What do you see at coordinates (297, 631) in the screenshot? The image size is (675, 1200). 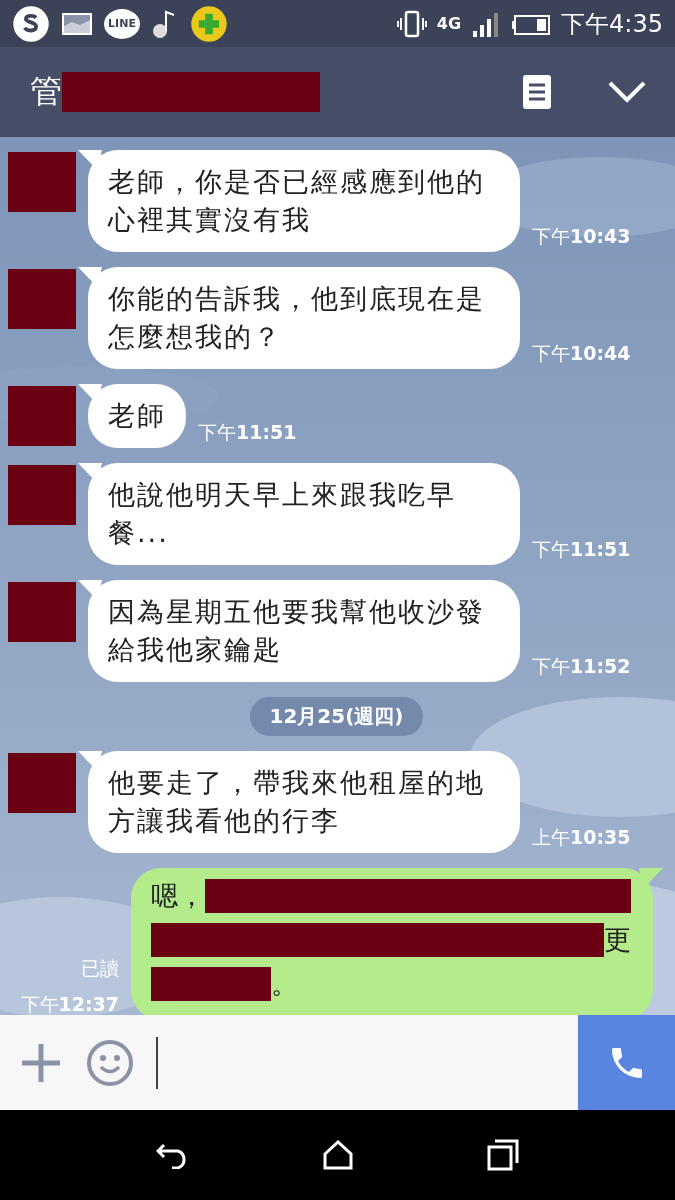 I see `message-text: 因為星期五他要我幫他收沙發給我他家鑰匙` at bounding box center [297, 631].